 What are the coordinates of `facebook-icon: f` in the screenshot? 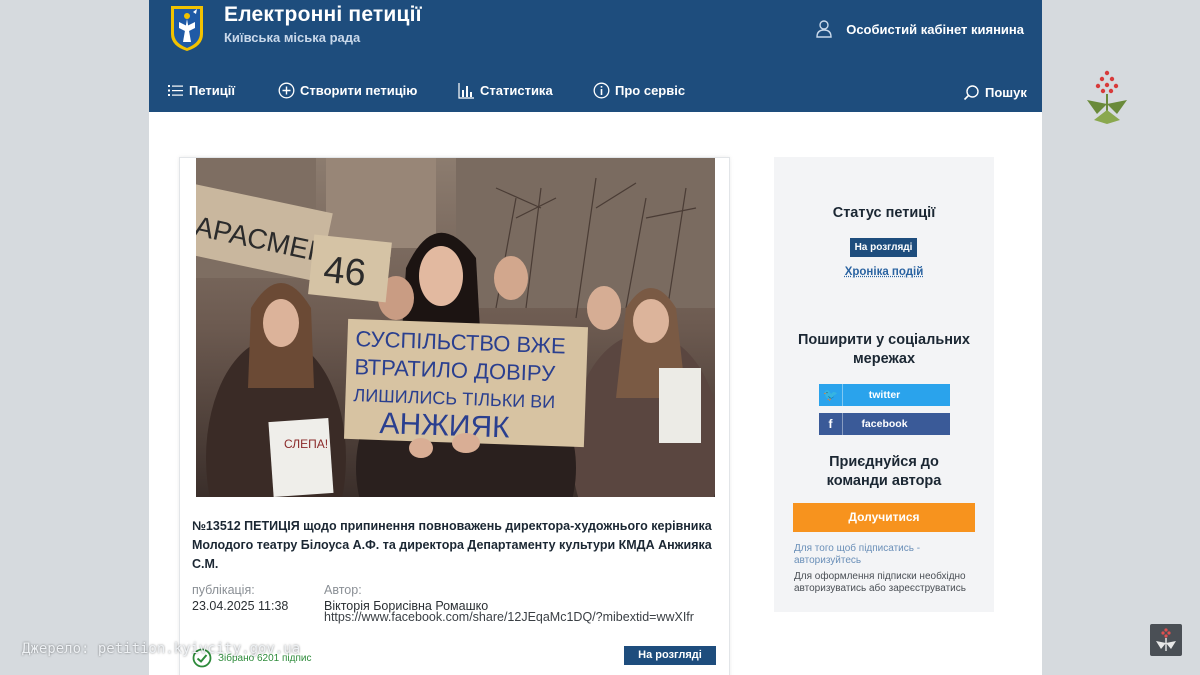 It's located at (831, 424).